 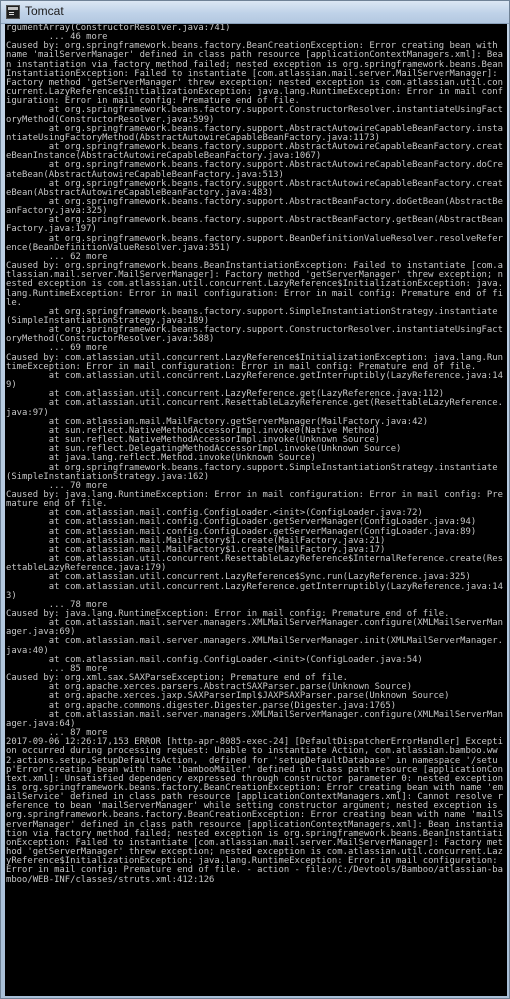 What do you see at coordinates (44, 11) in the screenshot?
I see `window-title: Tomcat` at bounding box center [44, 11].